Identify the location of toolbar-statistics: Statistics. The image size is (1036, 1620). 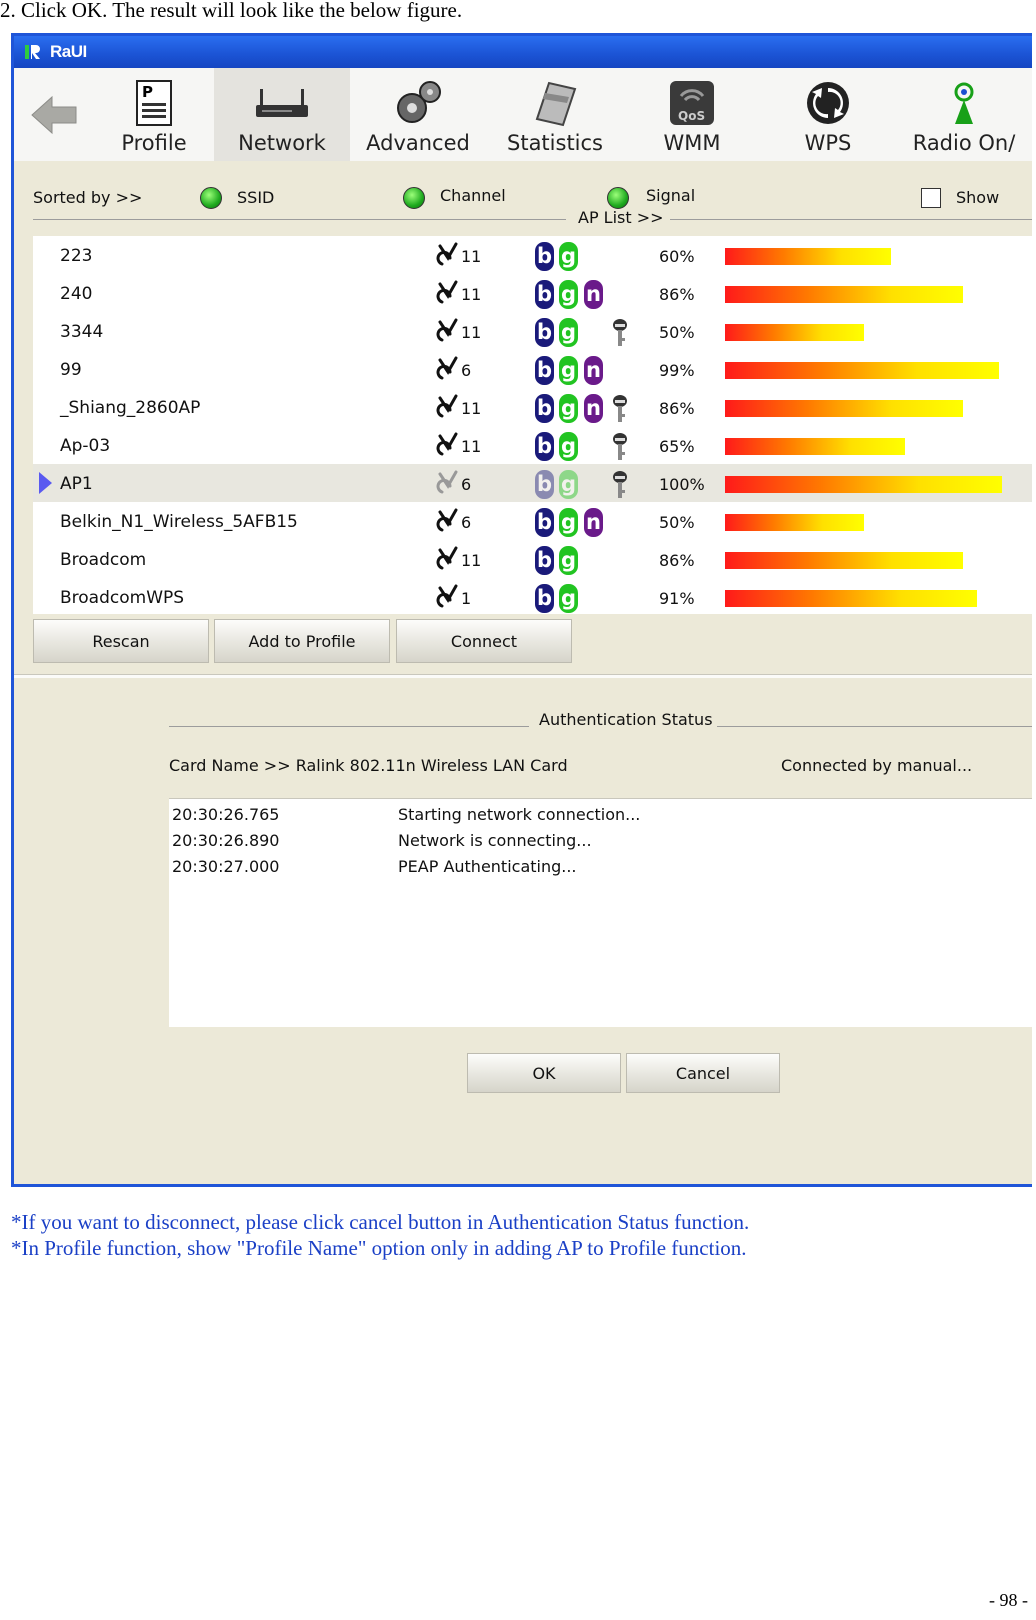
(555, 114).